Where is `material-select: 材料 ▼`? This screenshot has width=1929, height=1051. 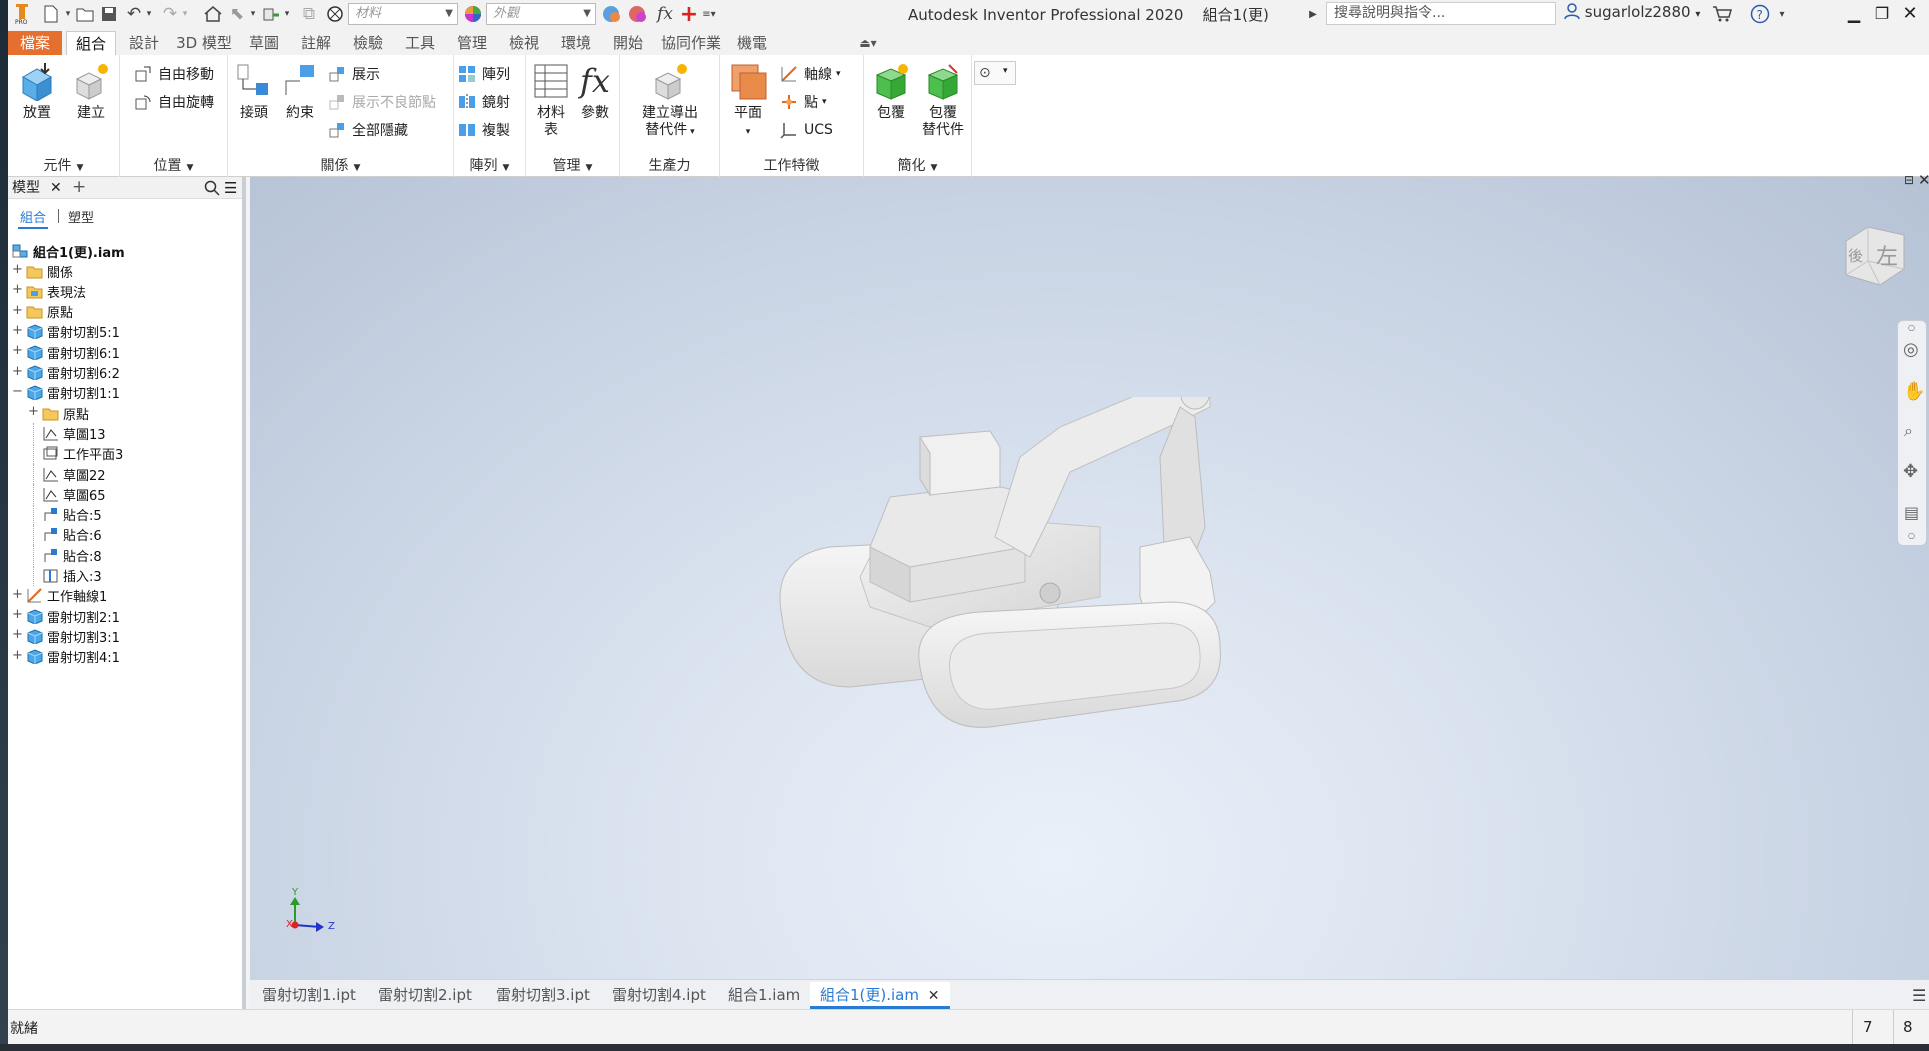 material-select: 材料 ▼ is located at coordinates (403, 14).